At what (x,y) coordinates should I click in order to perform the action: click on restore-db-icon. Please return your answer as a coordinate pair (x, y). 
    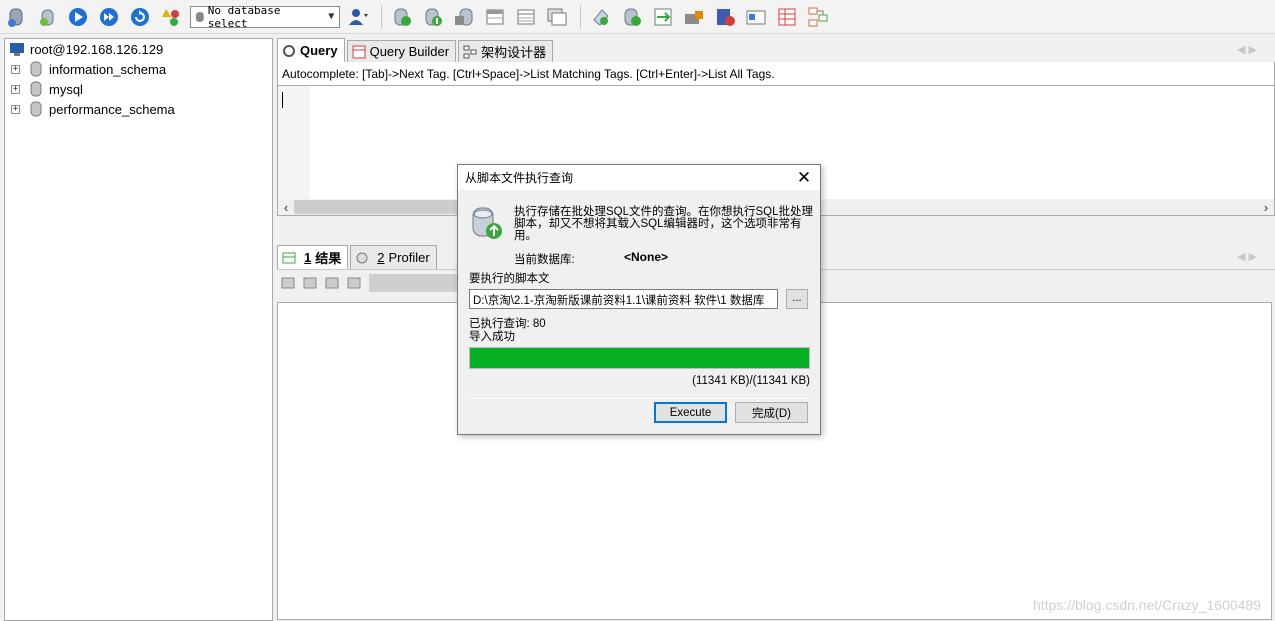
    Looking at the image, I should click on (463, 17).